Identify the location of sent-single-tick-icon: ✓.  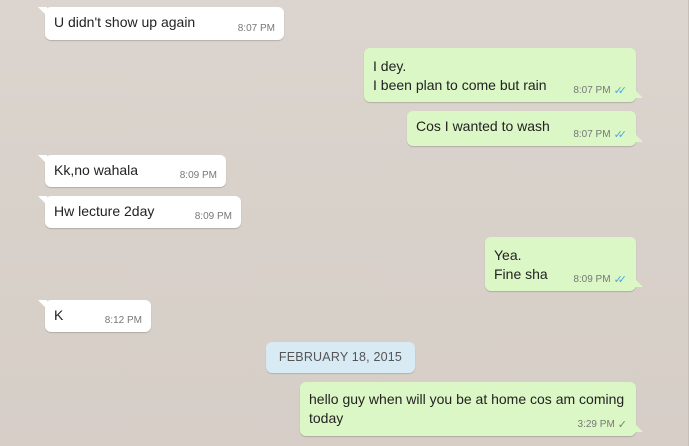
(622, 424).